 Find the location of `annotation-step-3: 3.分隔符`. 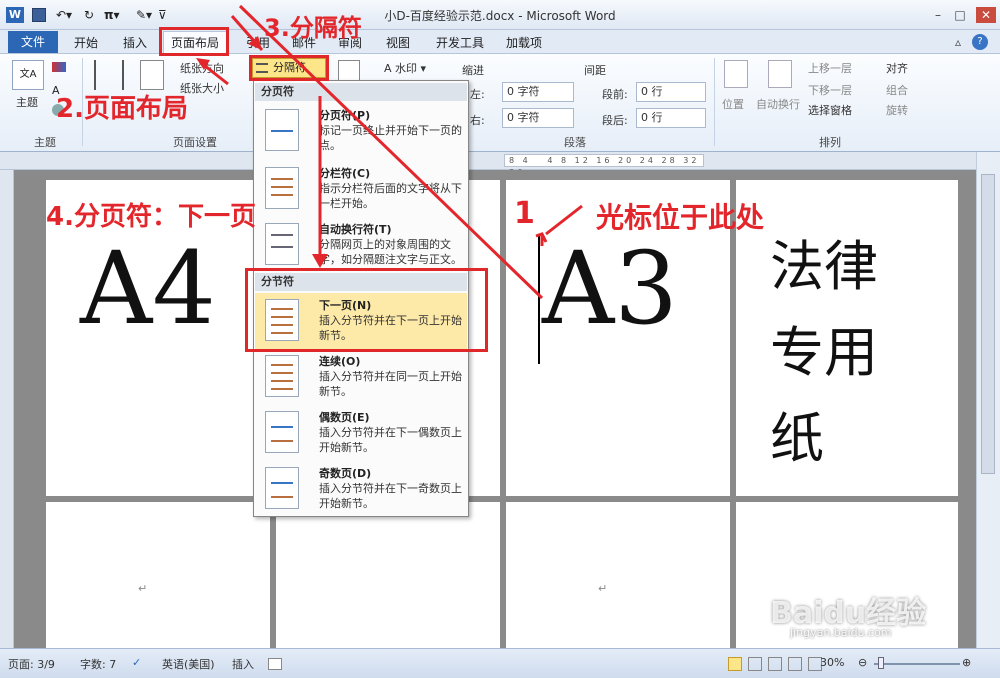

annotation-step-3: 3.分隔符 is located at coordinates (313, 28).